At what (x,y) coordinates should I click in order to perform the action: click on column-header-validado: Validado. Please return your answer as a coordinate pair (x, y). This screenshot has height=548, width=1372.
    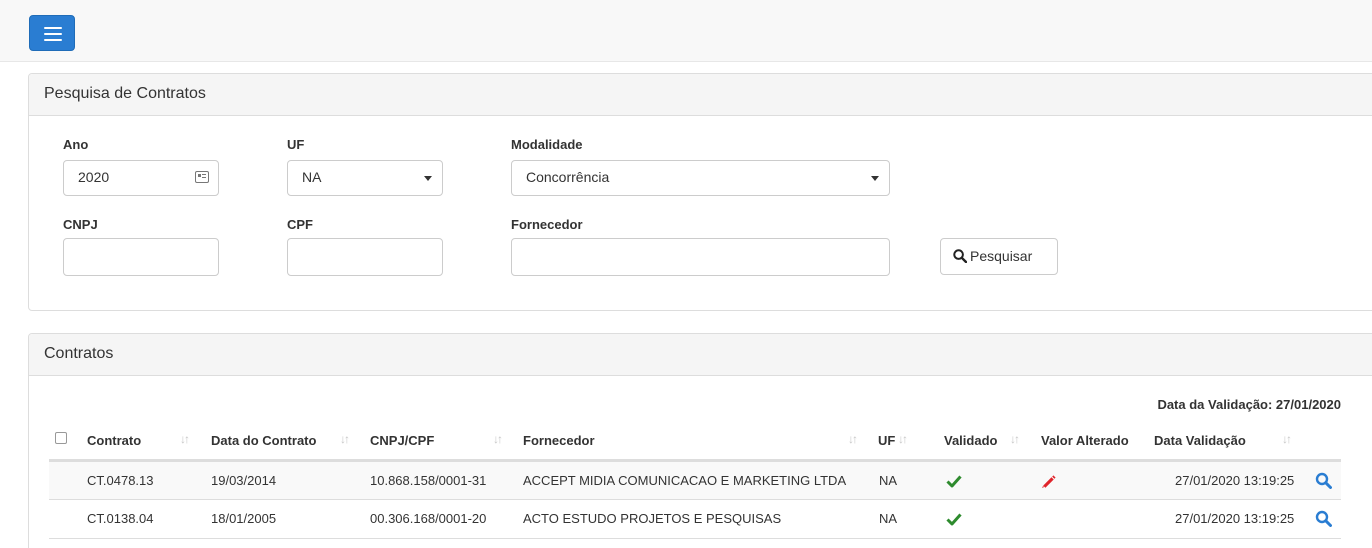
    Looking at the image, I should click on (970, 440).